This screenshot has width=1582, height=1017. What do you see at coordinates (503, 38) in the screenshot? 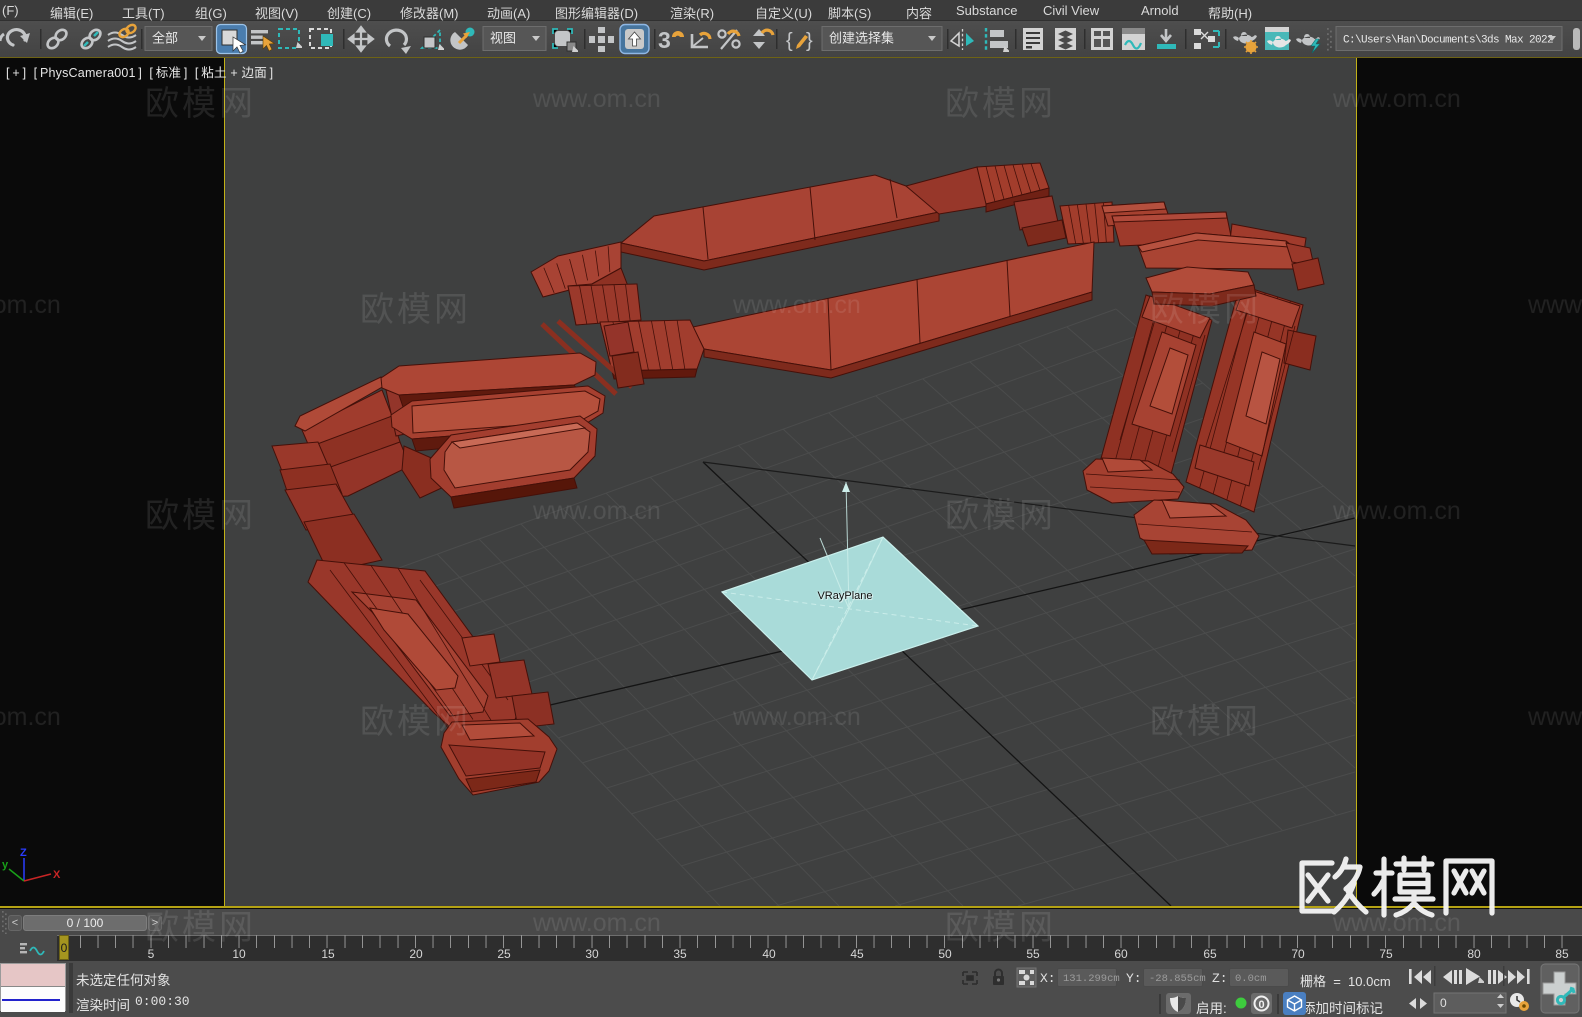
I see `svg-text: 视图` at bounding box center [503, 38].